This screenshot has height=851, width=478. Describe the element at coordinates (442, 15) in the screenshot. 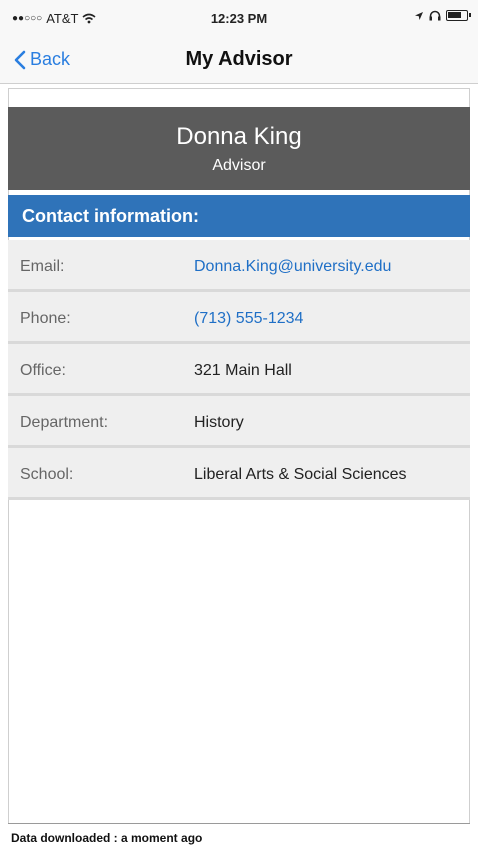

I see `status-right` at that location.